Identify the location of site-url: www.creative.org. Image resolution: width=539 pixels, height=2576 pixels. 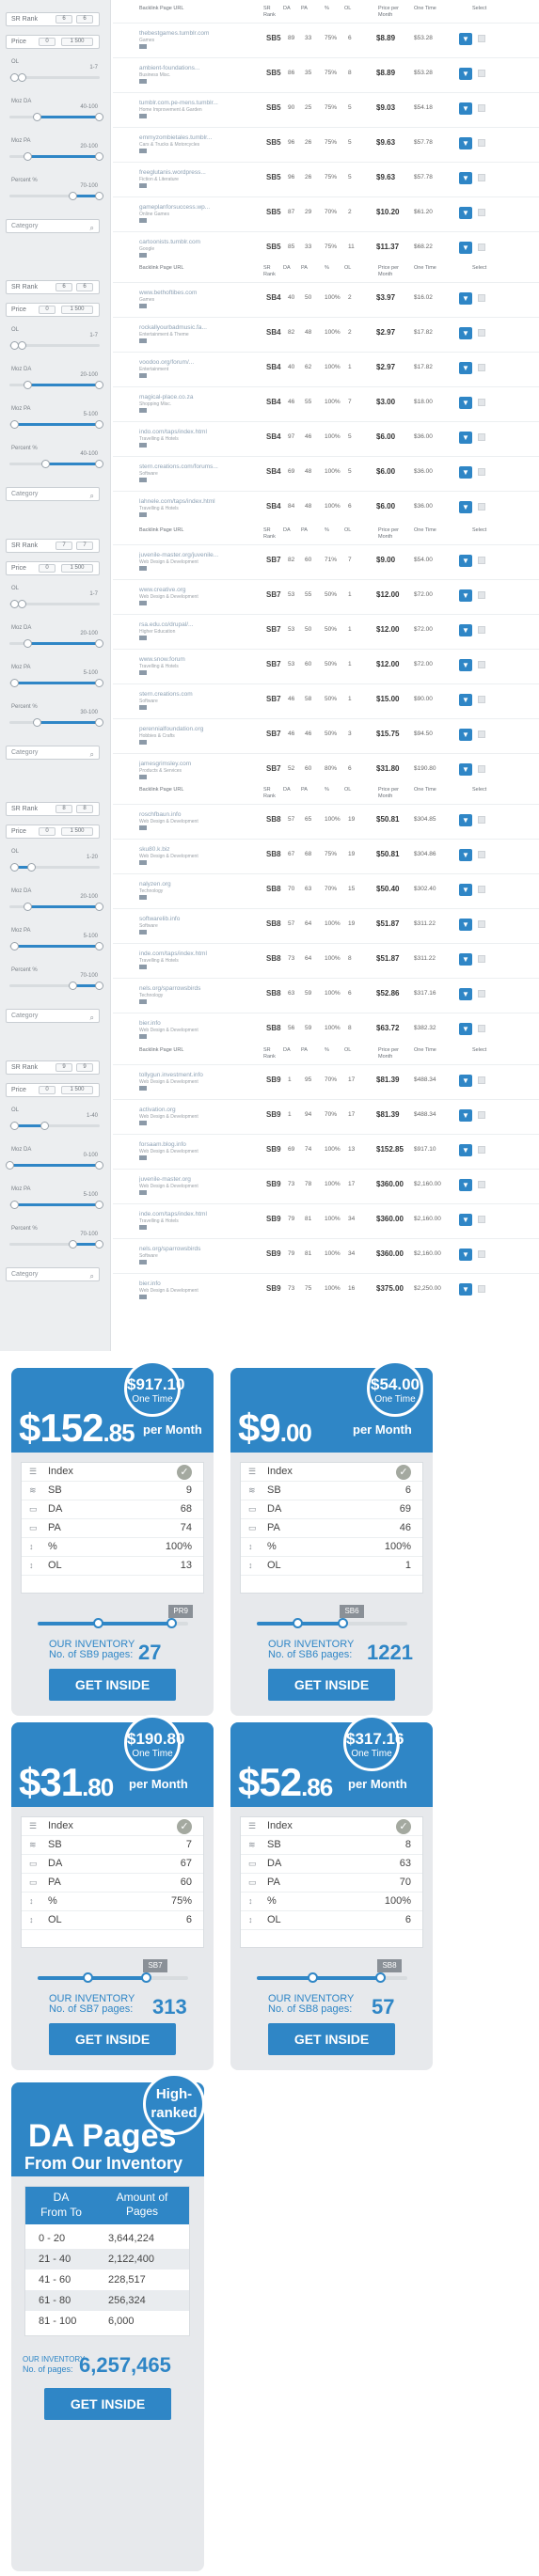
(195, 590).